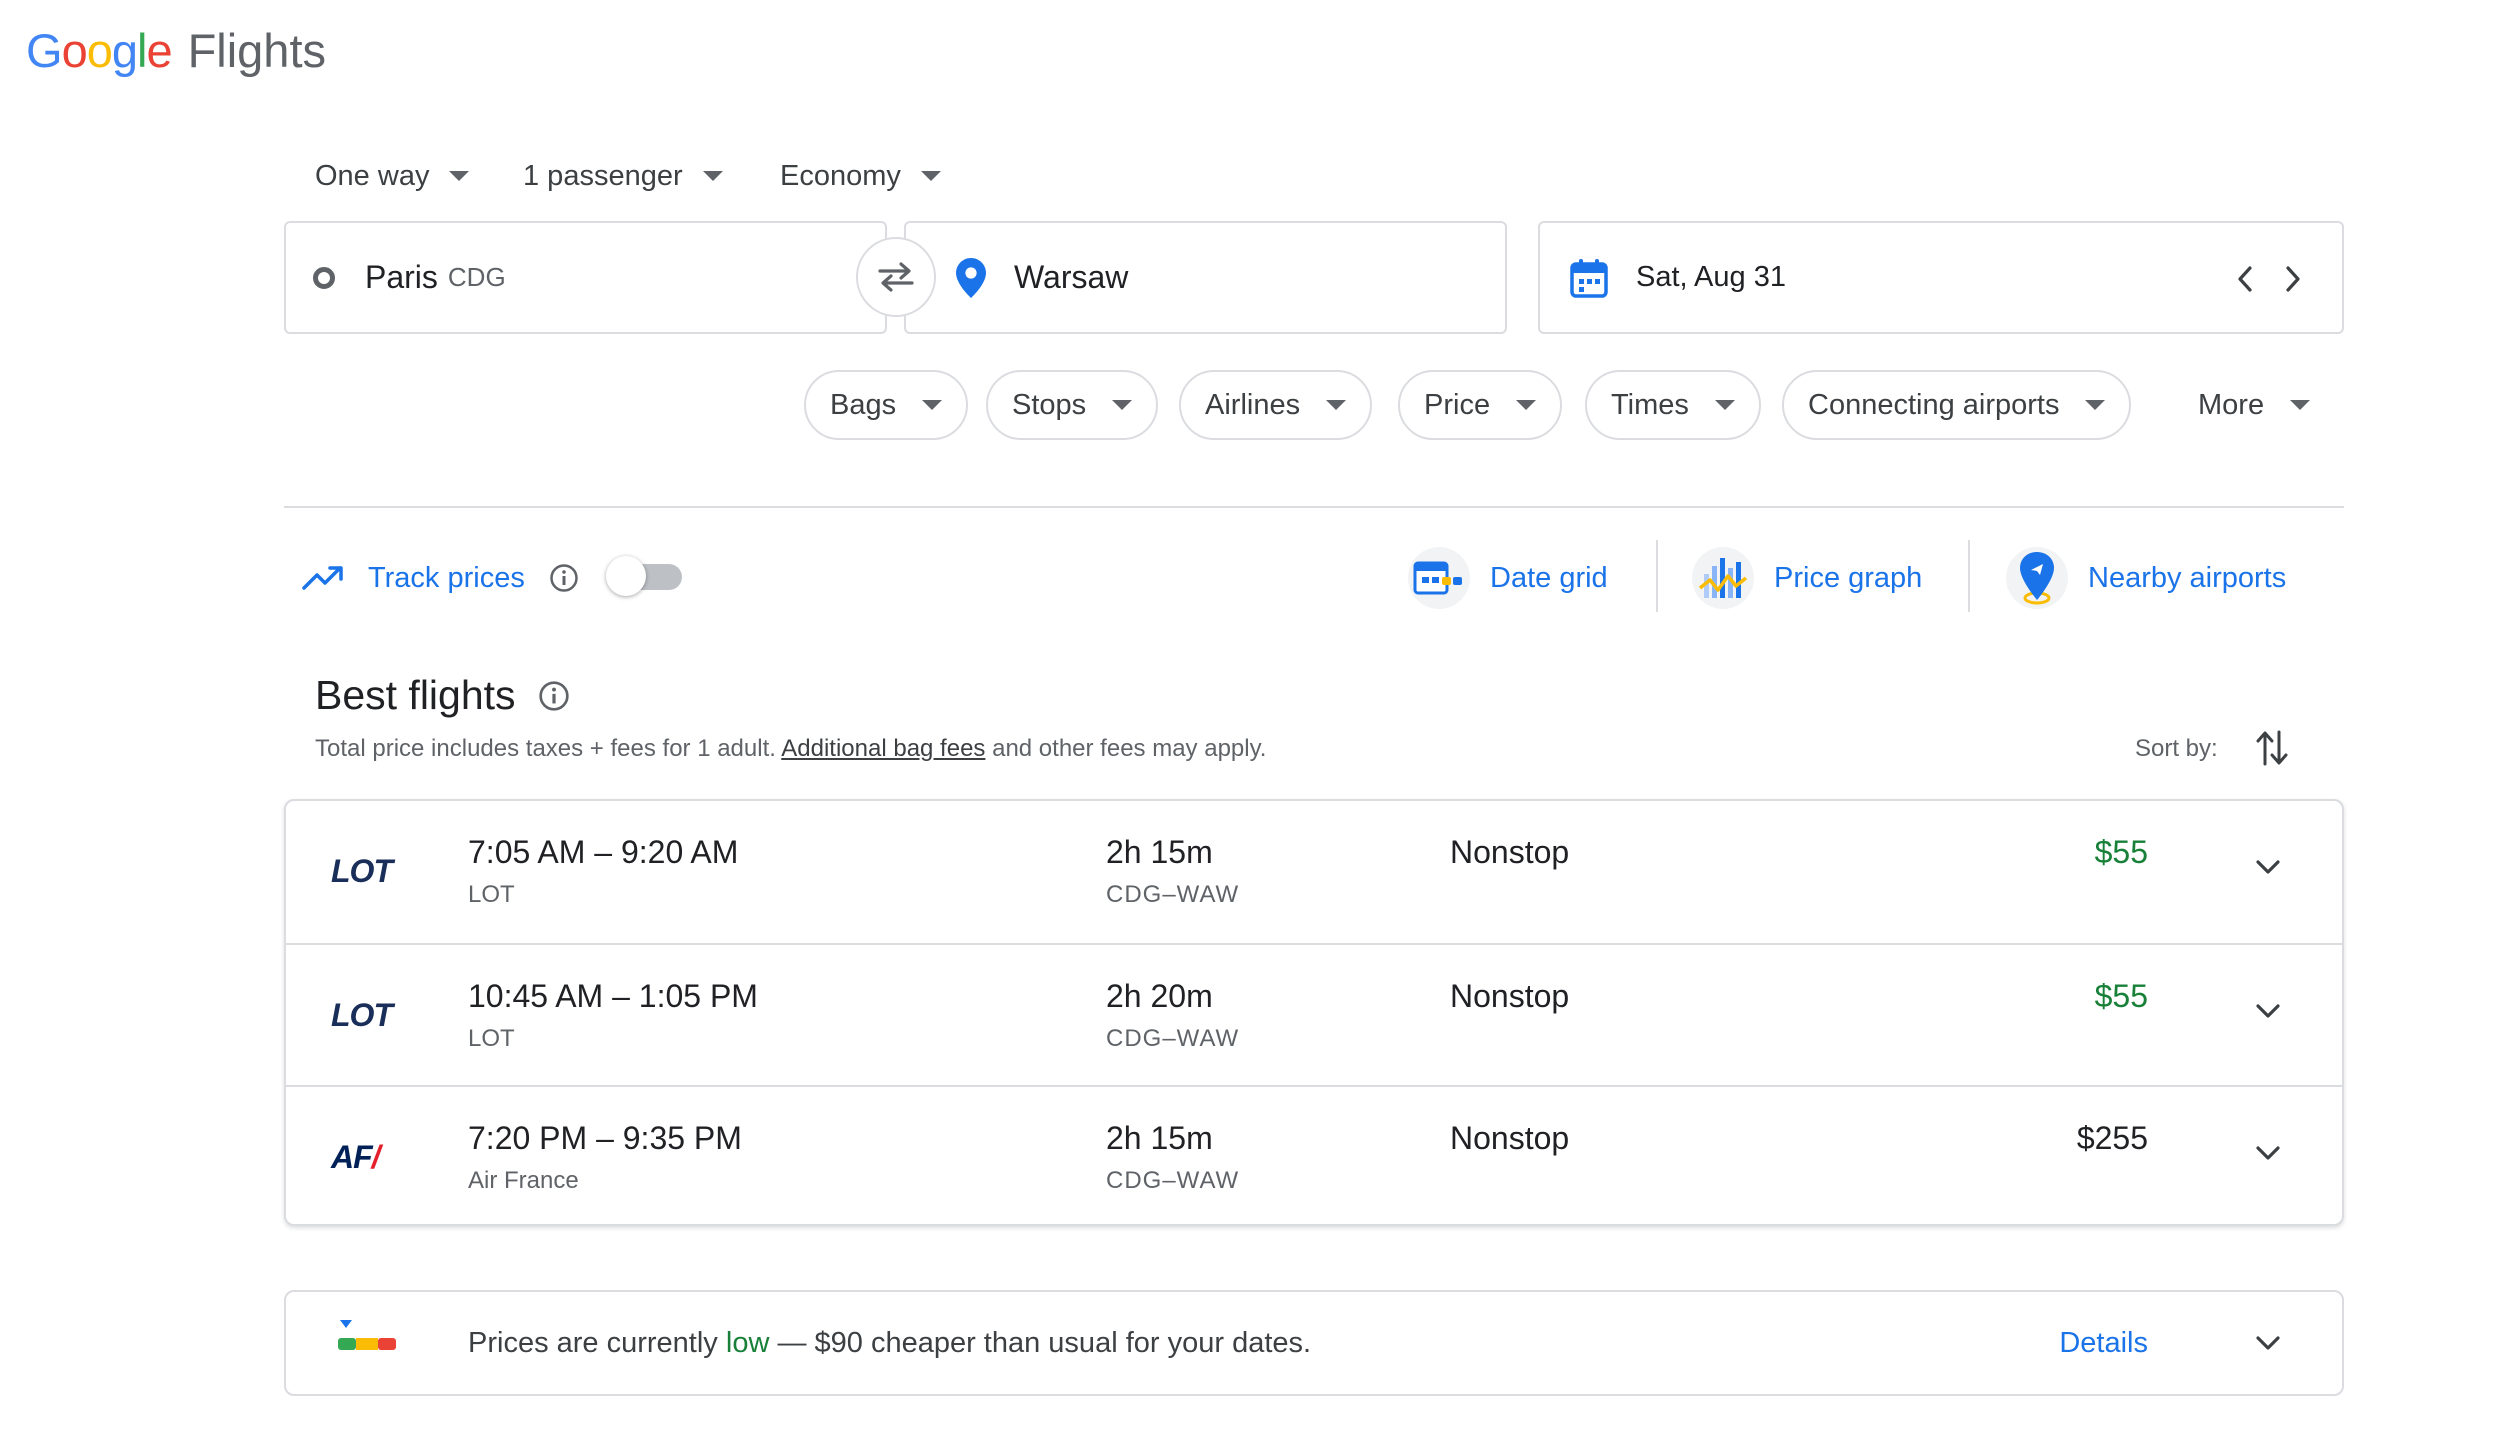  What do you see at coordinates (1205, 277) in the screenshot?
I see `destination-input: Warsaw` at bounding box center [1205, 277].